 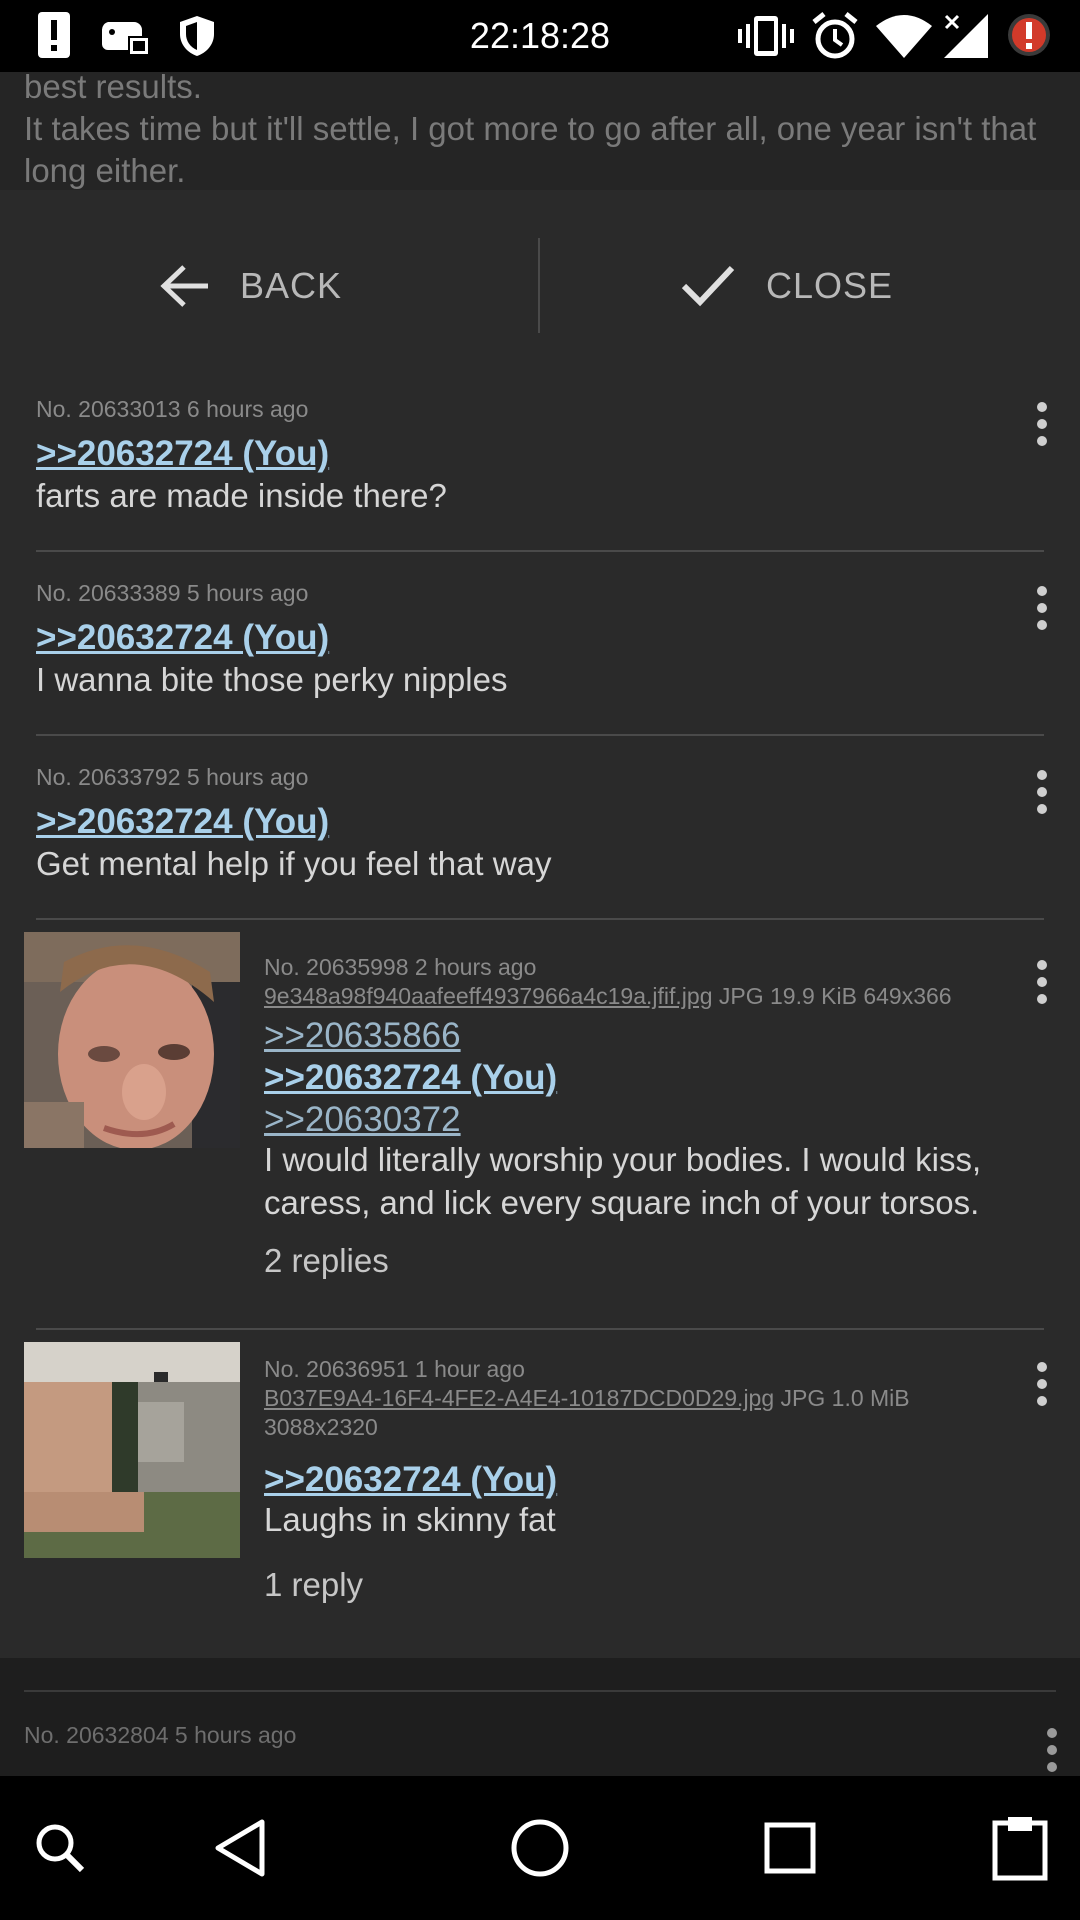 What do you see at coordinates (241, 495) in the screenshot?
I see `post-body: farts are made inside there?` at bounding box center [241, 495].